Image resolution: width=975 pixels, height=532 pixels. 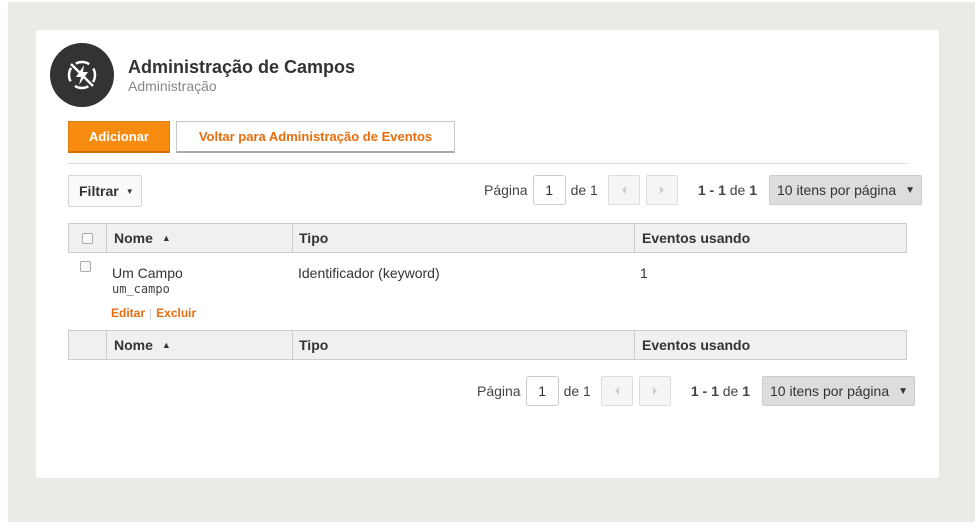 What do you see at coordinates (242, 67) in the screenshot?
I see `page-title: Administração de Campos` at bounding box center [242, 67].